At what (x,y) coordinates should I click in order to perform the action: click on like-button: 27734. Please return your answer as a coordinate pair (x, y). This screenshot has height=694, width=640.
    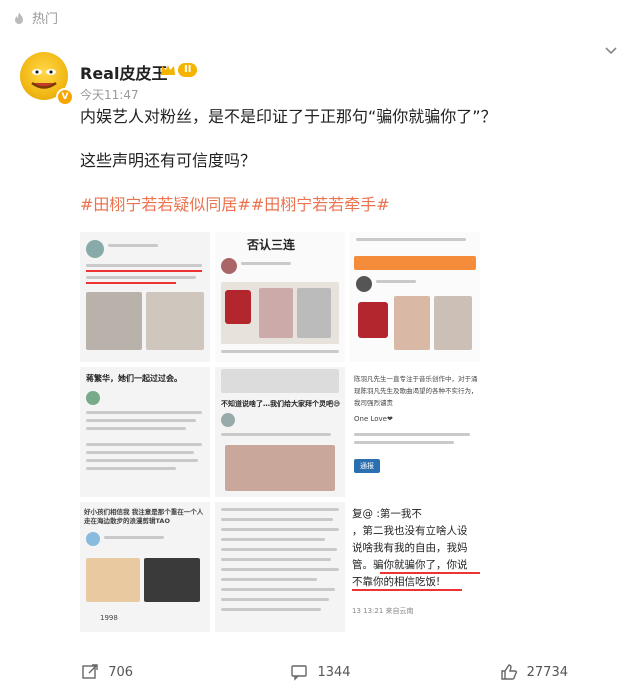
    Looking at the image, I should click on (533, 672).